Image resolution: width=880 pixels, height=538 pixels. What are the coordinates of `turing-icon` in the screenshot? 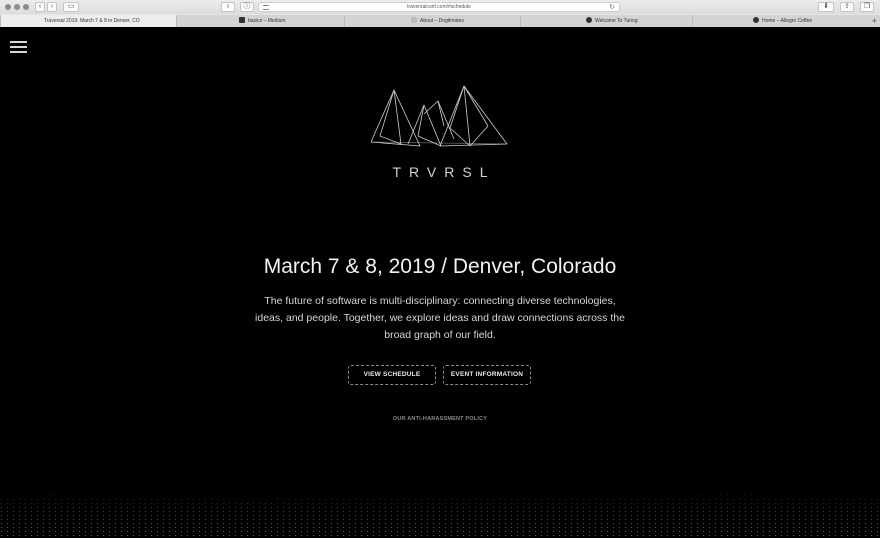 It's located at (589, 20).